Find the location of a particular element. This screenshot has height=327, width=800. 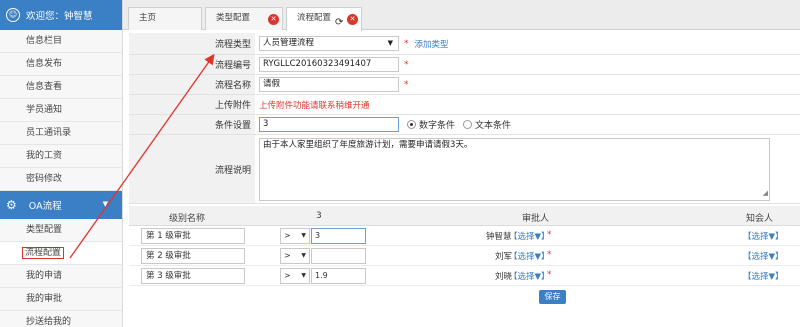

flow-name-input: 请假 is located at coordinates (329, 84).